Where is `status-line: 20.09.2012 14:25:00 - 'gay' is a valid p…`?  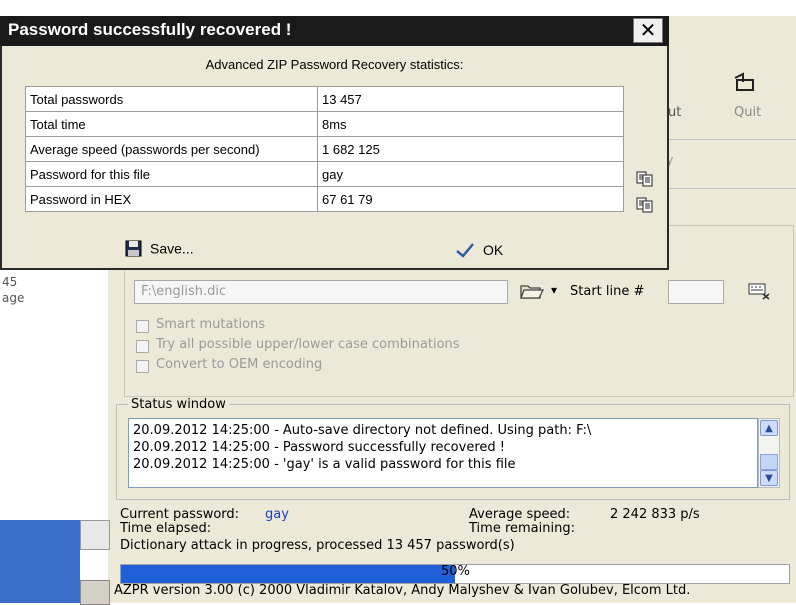 status-line: 20.09.2012 14:25:00 - 'gay' is a valid p… is located at coordinates (324, 464).